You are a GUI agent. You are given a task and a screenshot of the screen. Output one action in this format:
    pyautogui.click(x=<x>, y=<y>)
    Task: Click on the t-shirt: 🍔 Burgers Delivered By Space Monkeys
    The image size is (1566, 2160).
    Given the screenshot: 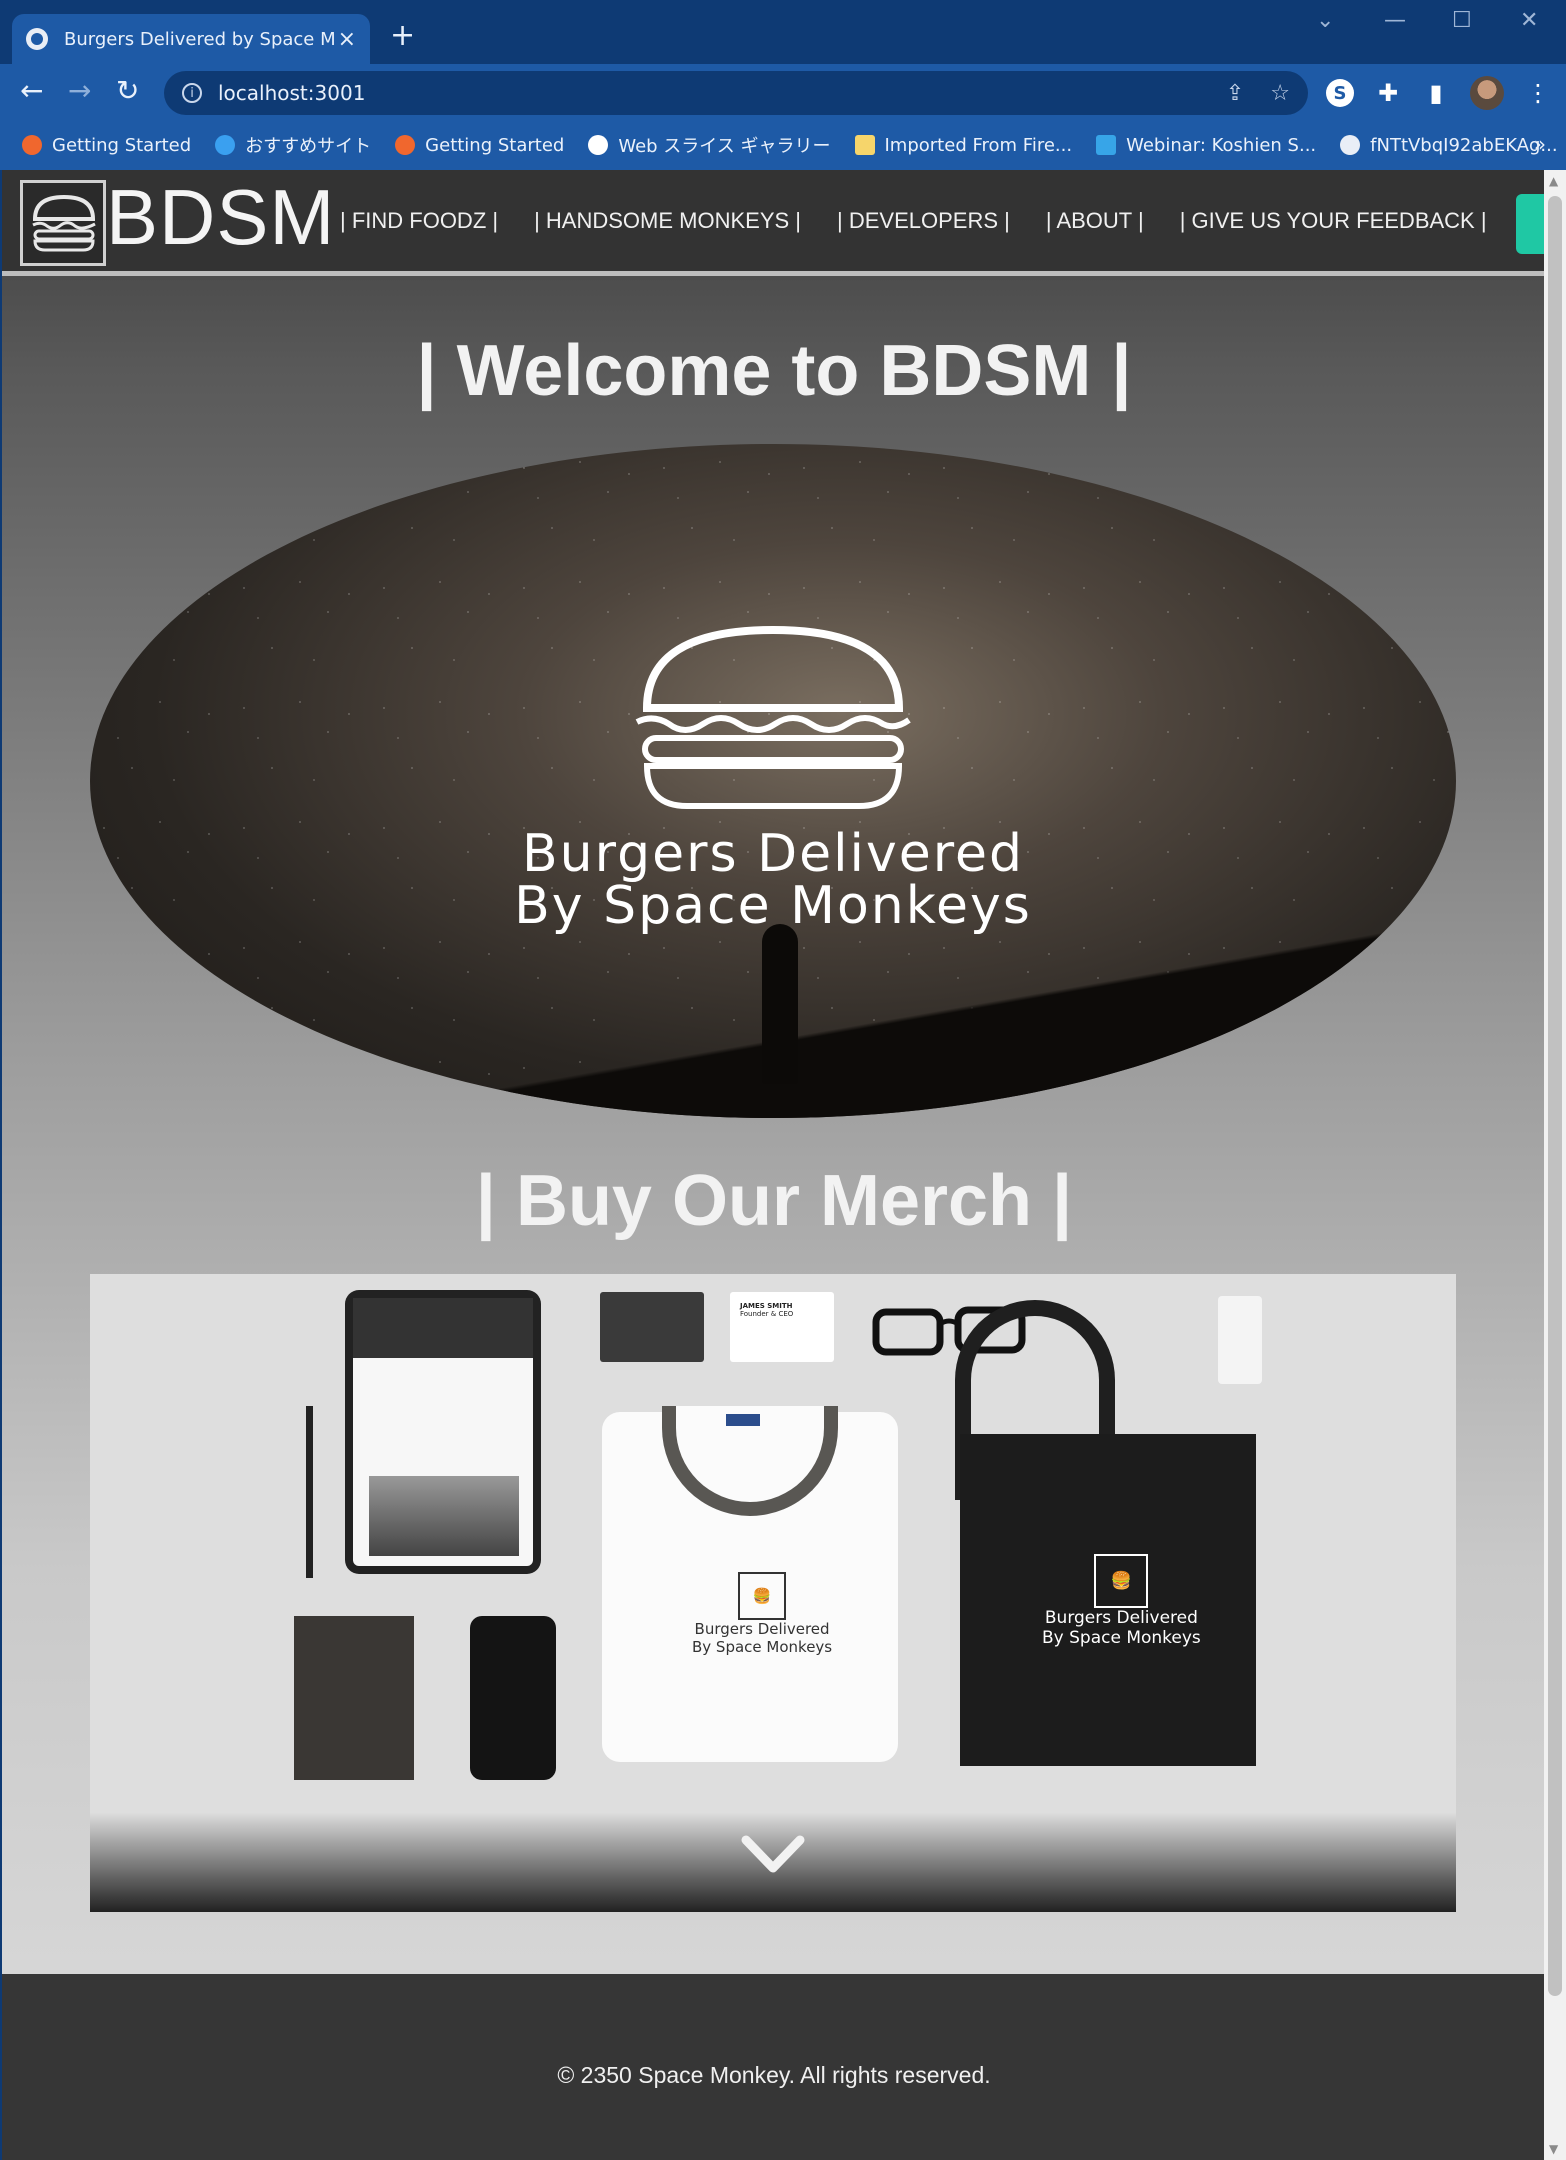 What is the action you would take?
    pyautogui.click(x=750, y=1584)
    